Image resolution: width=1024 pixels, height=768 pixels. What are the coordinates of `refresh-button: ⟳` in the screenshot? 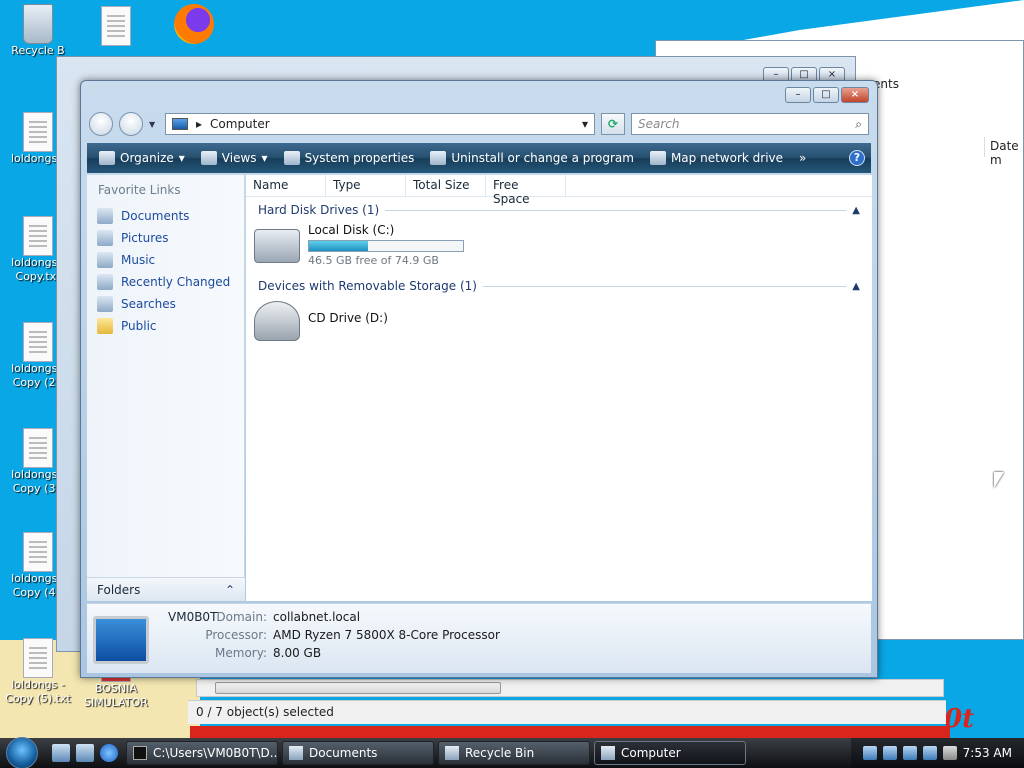 It's located at (613, 124).